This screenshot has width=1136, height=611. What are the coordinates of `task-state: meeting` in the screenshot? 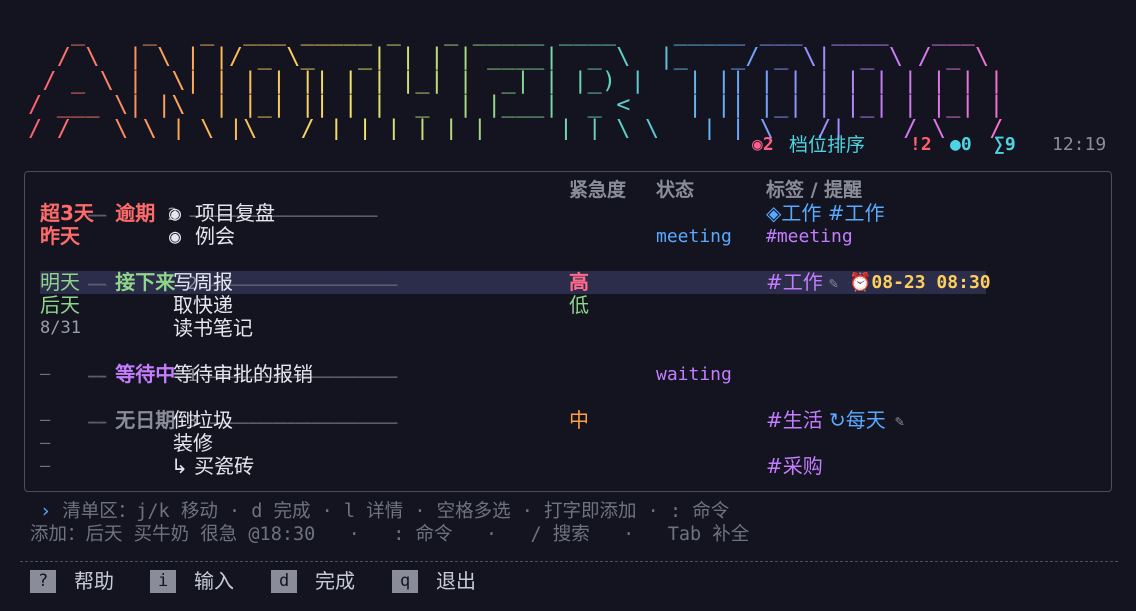 It's located at (694, 236).